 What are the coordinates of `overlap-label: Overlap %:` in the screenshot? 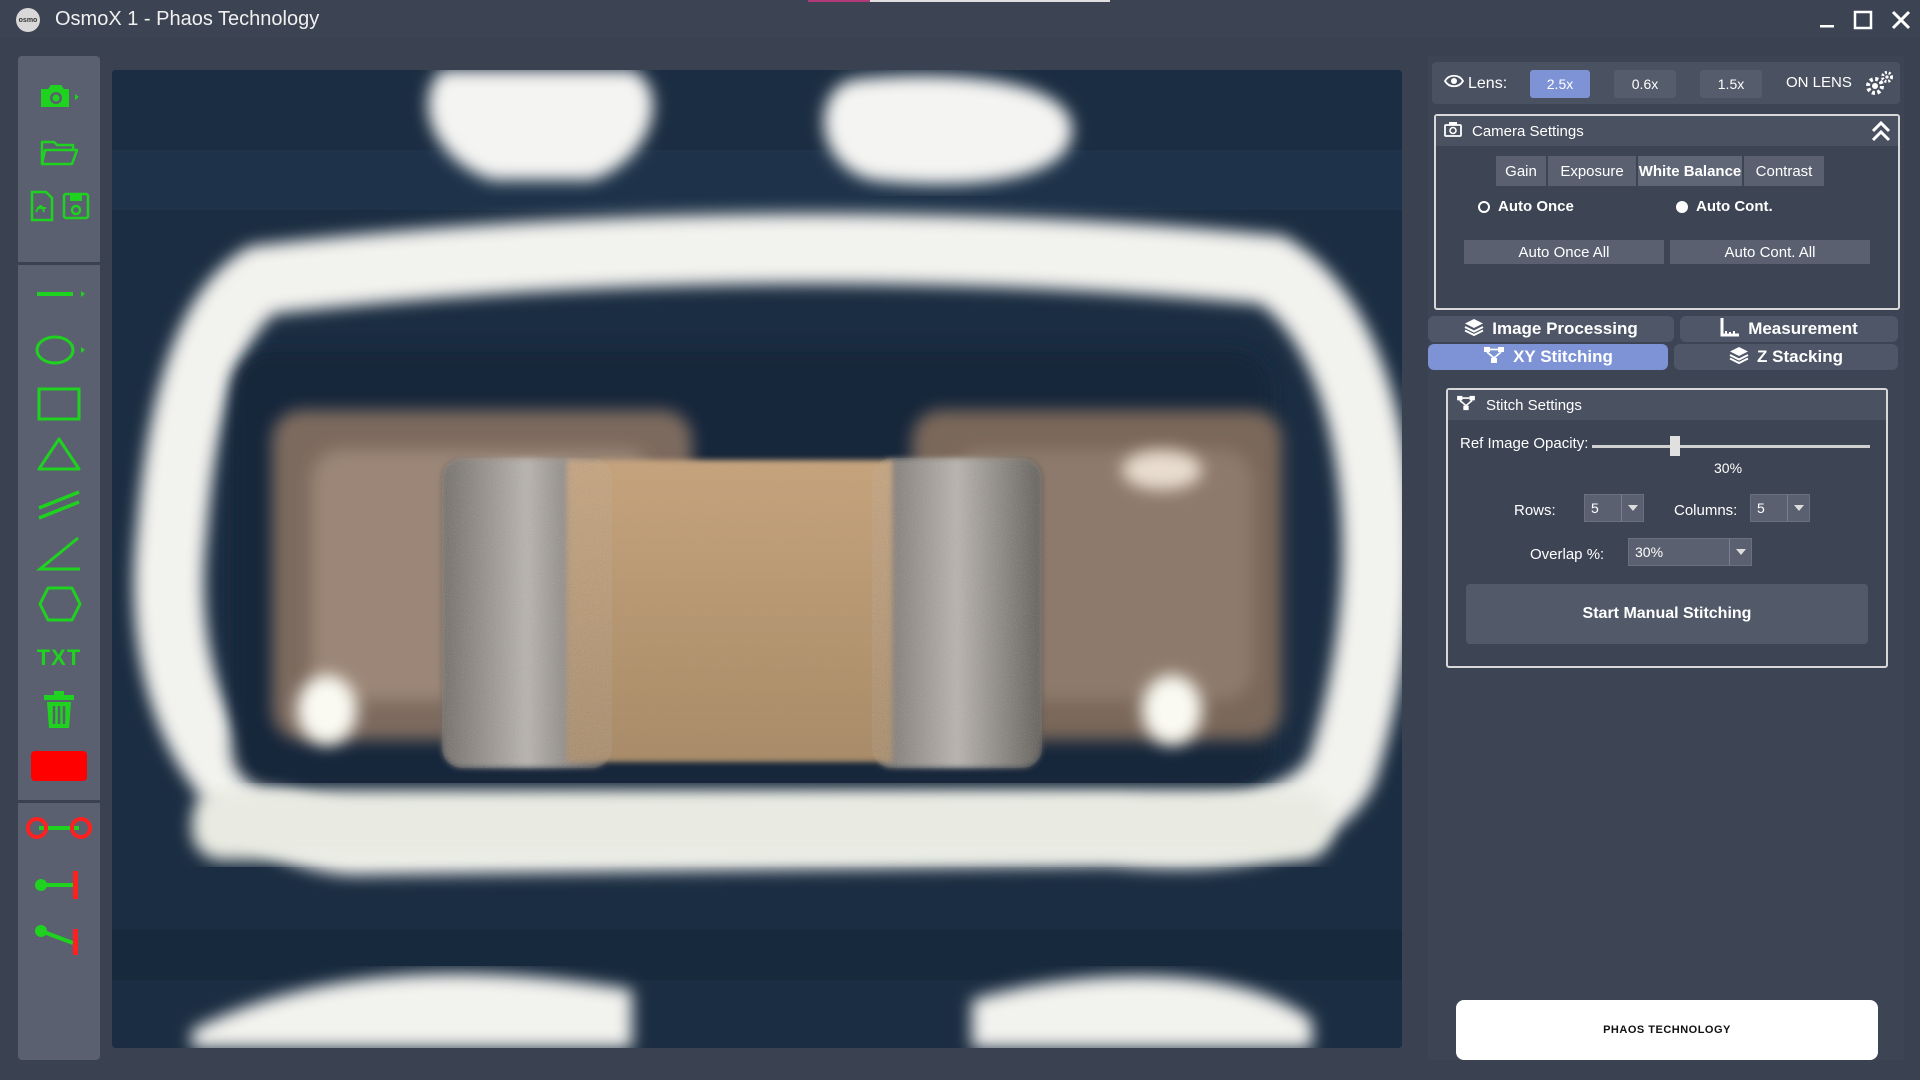 It's located at (1567, 554).